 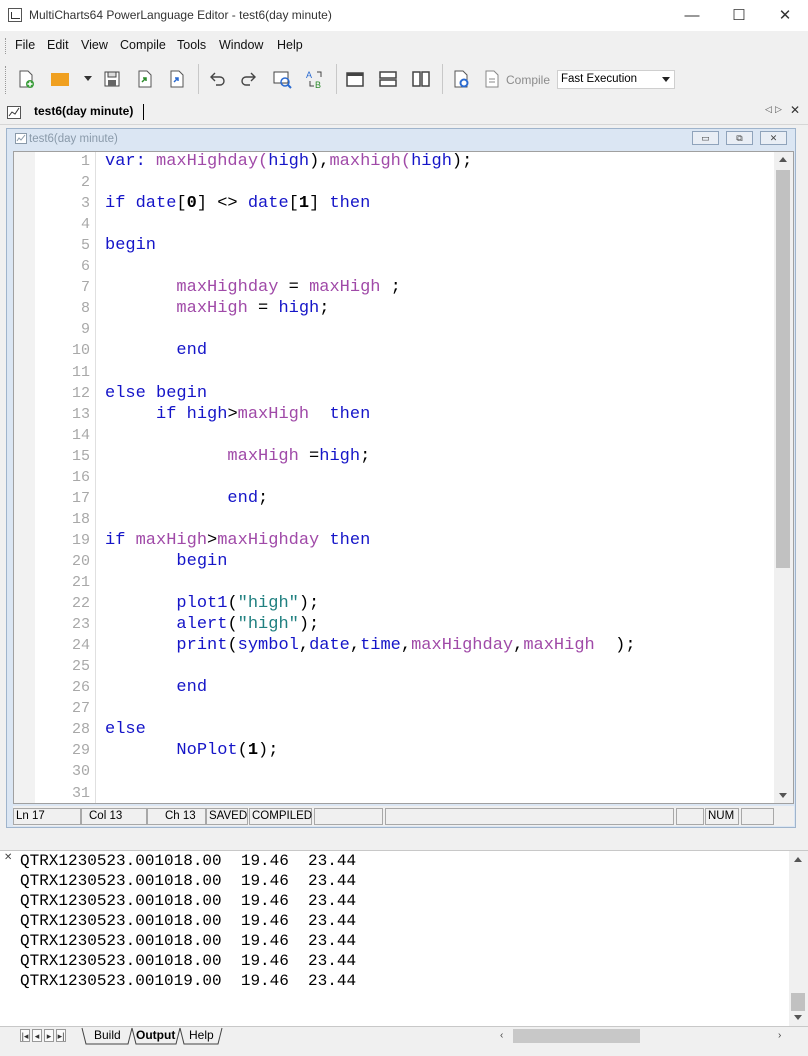 I want to click on tab-scroll-right-icon: ▷, so click(x=778, y=109).